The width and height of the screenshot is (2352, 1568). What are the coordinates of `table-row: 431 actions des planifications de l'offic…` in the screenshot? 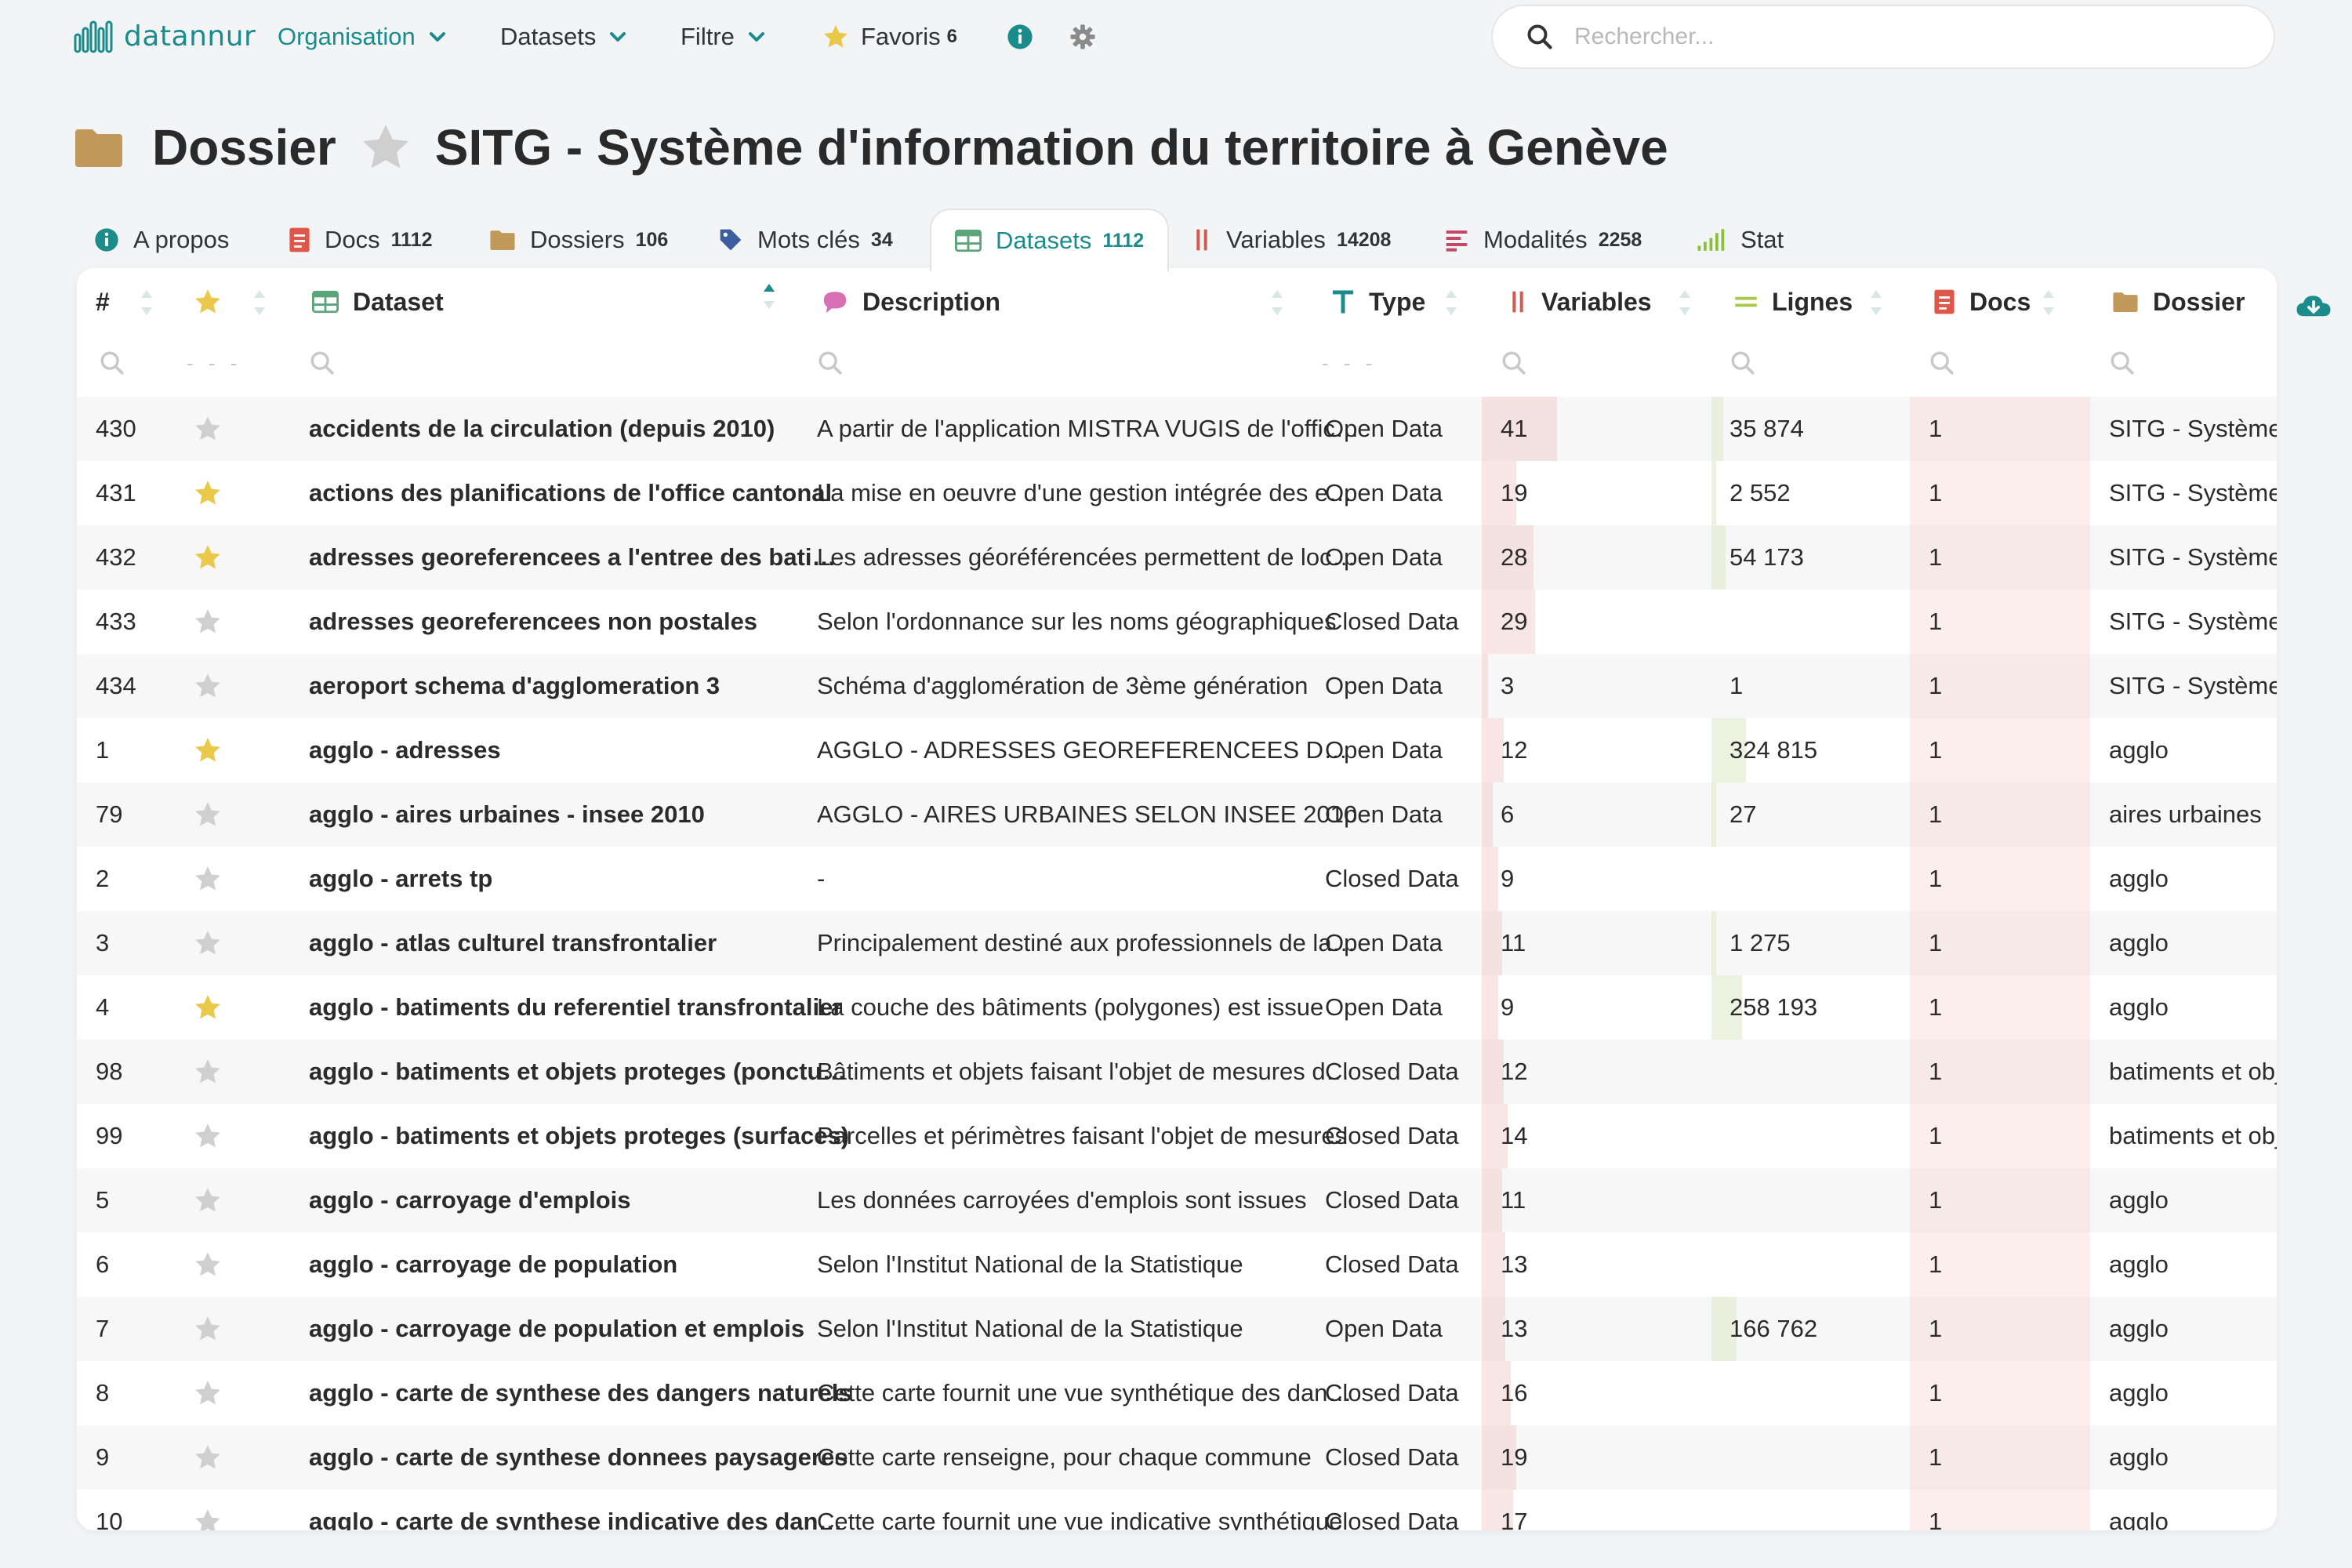 It's located at (1177, 493).